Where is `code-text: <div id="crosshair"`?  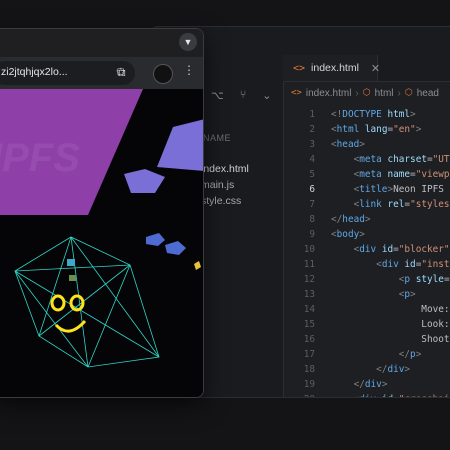 code-text: <div id="crosshair" is located at coordinates (390, 394).